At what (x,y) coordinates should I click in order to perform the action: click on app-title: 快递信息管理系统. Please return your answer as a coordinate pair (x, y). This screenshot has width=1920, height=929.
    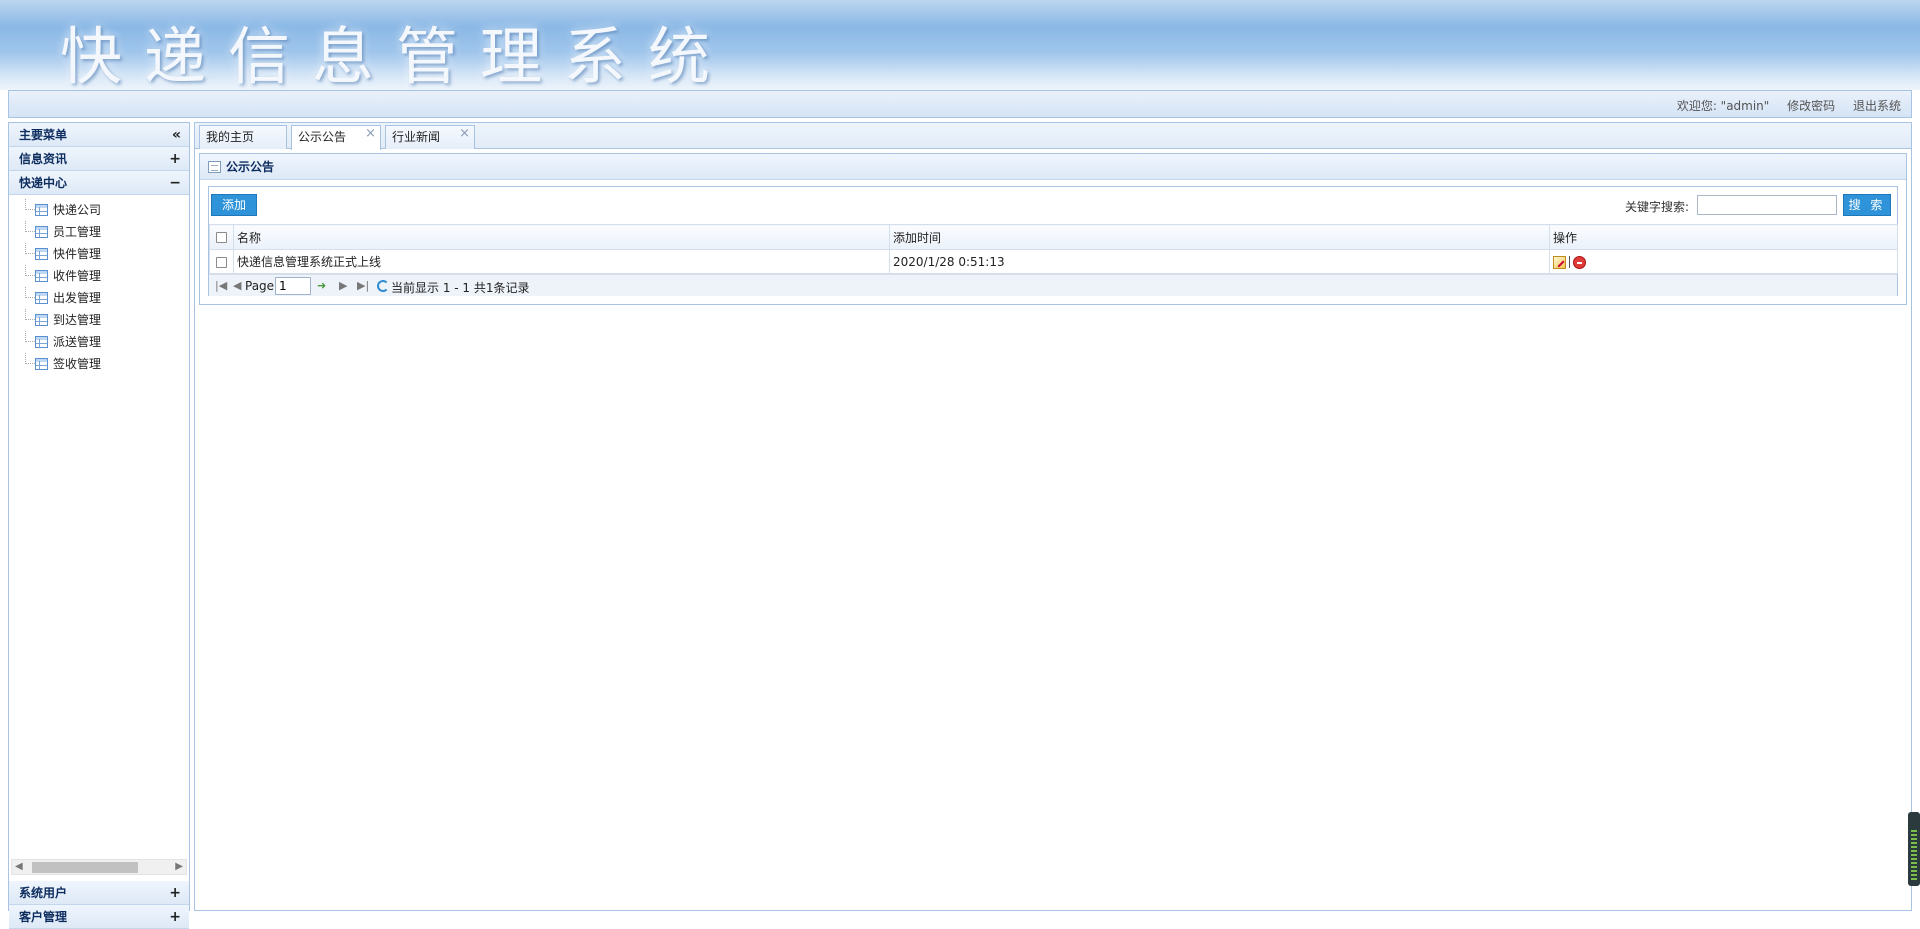
    Looking at the image, I should click on (396, 55).